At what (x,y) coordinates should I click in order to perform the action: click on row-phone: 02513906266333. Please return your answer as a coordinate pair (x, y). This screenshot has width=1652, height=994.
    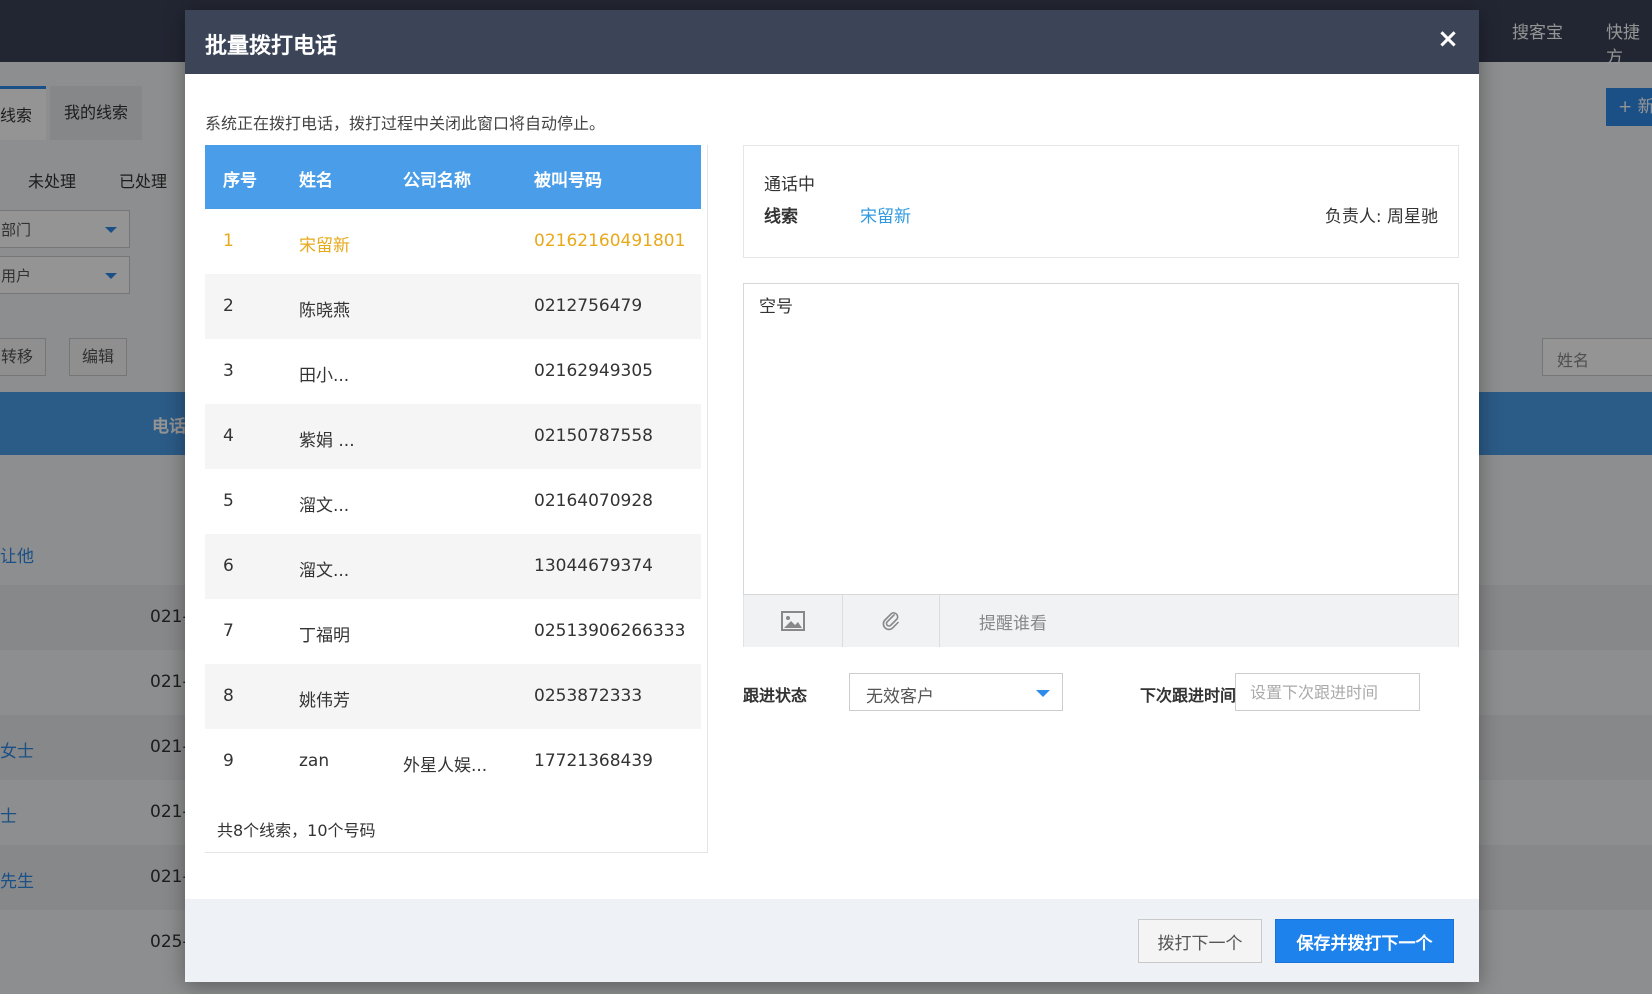
    Looking at the image, I should click on (610, 631).